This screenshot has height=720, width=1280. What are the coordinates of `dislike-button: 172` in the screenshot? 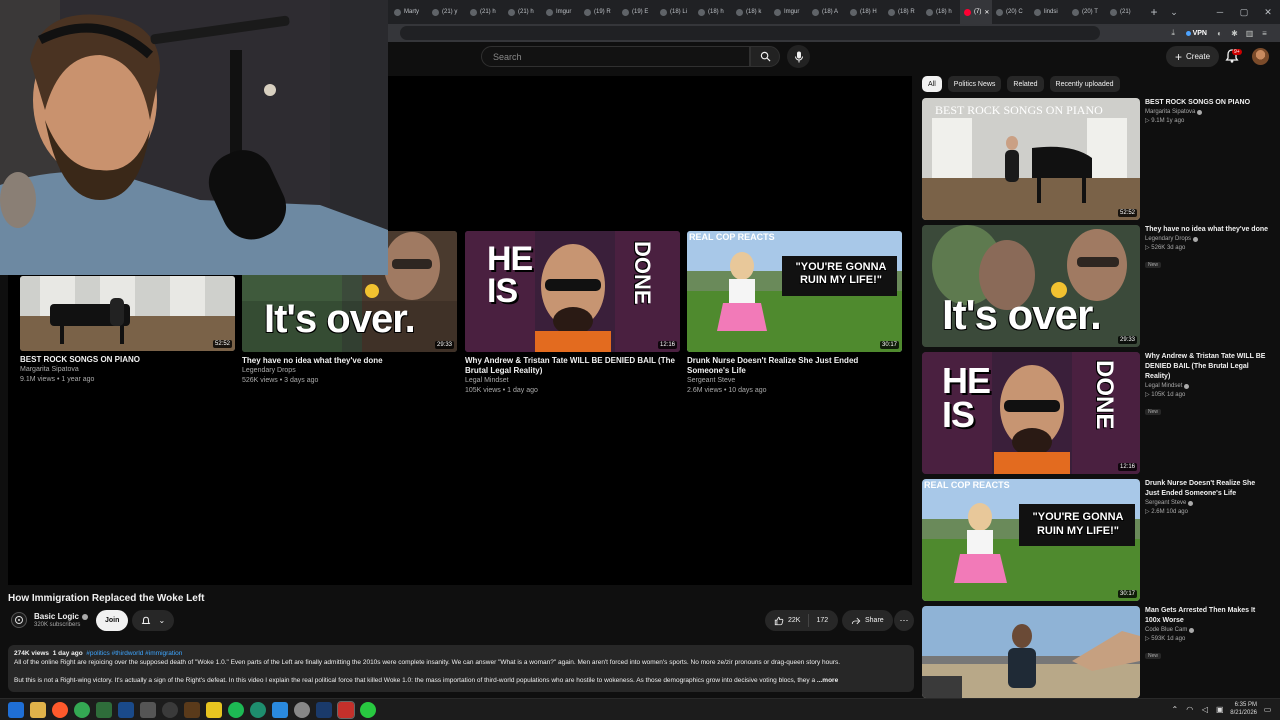 It's located at (818, 620).